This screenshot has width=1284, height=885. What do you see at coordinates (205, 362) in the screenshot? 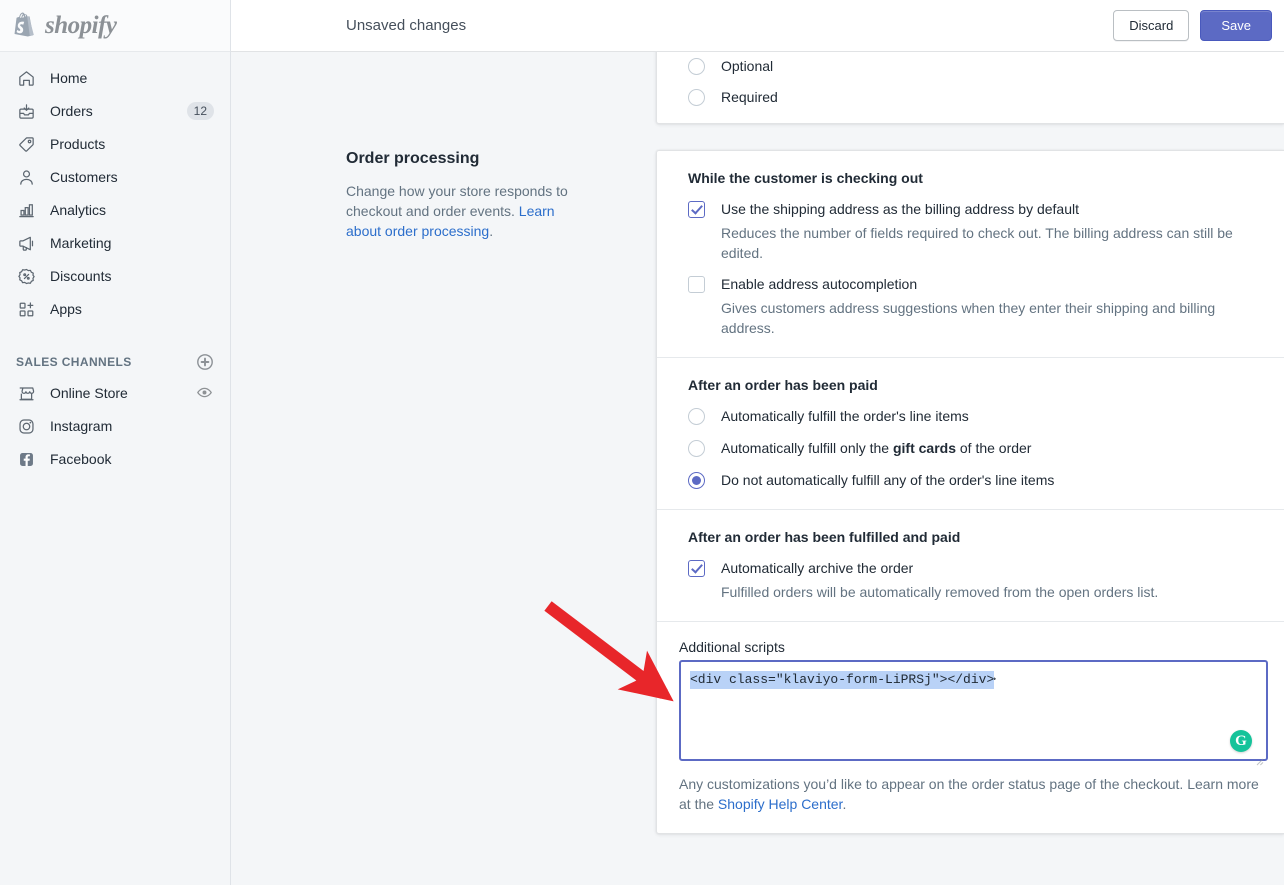
I see `plus-circle-icon` at bounding box center [205, 362].